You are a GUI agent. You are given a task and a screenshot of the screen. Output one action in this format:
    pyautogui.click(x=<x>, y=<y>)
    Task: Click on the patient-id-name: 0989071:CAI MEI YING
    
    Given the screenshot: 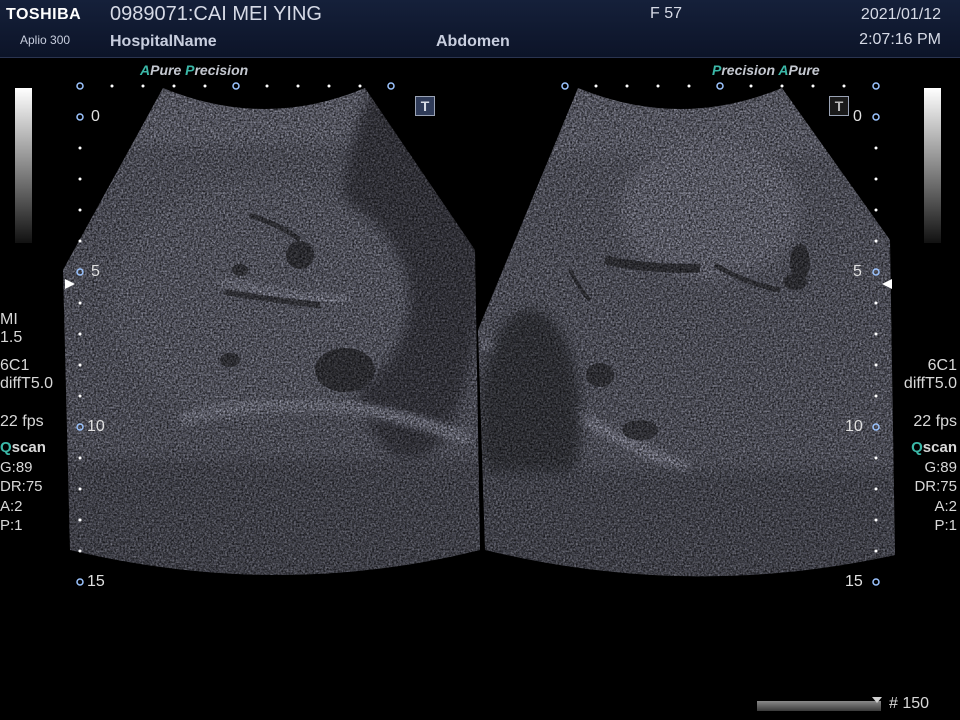 What is the action you would take?
    pyautogui.click(x=216, y=14)
    